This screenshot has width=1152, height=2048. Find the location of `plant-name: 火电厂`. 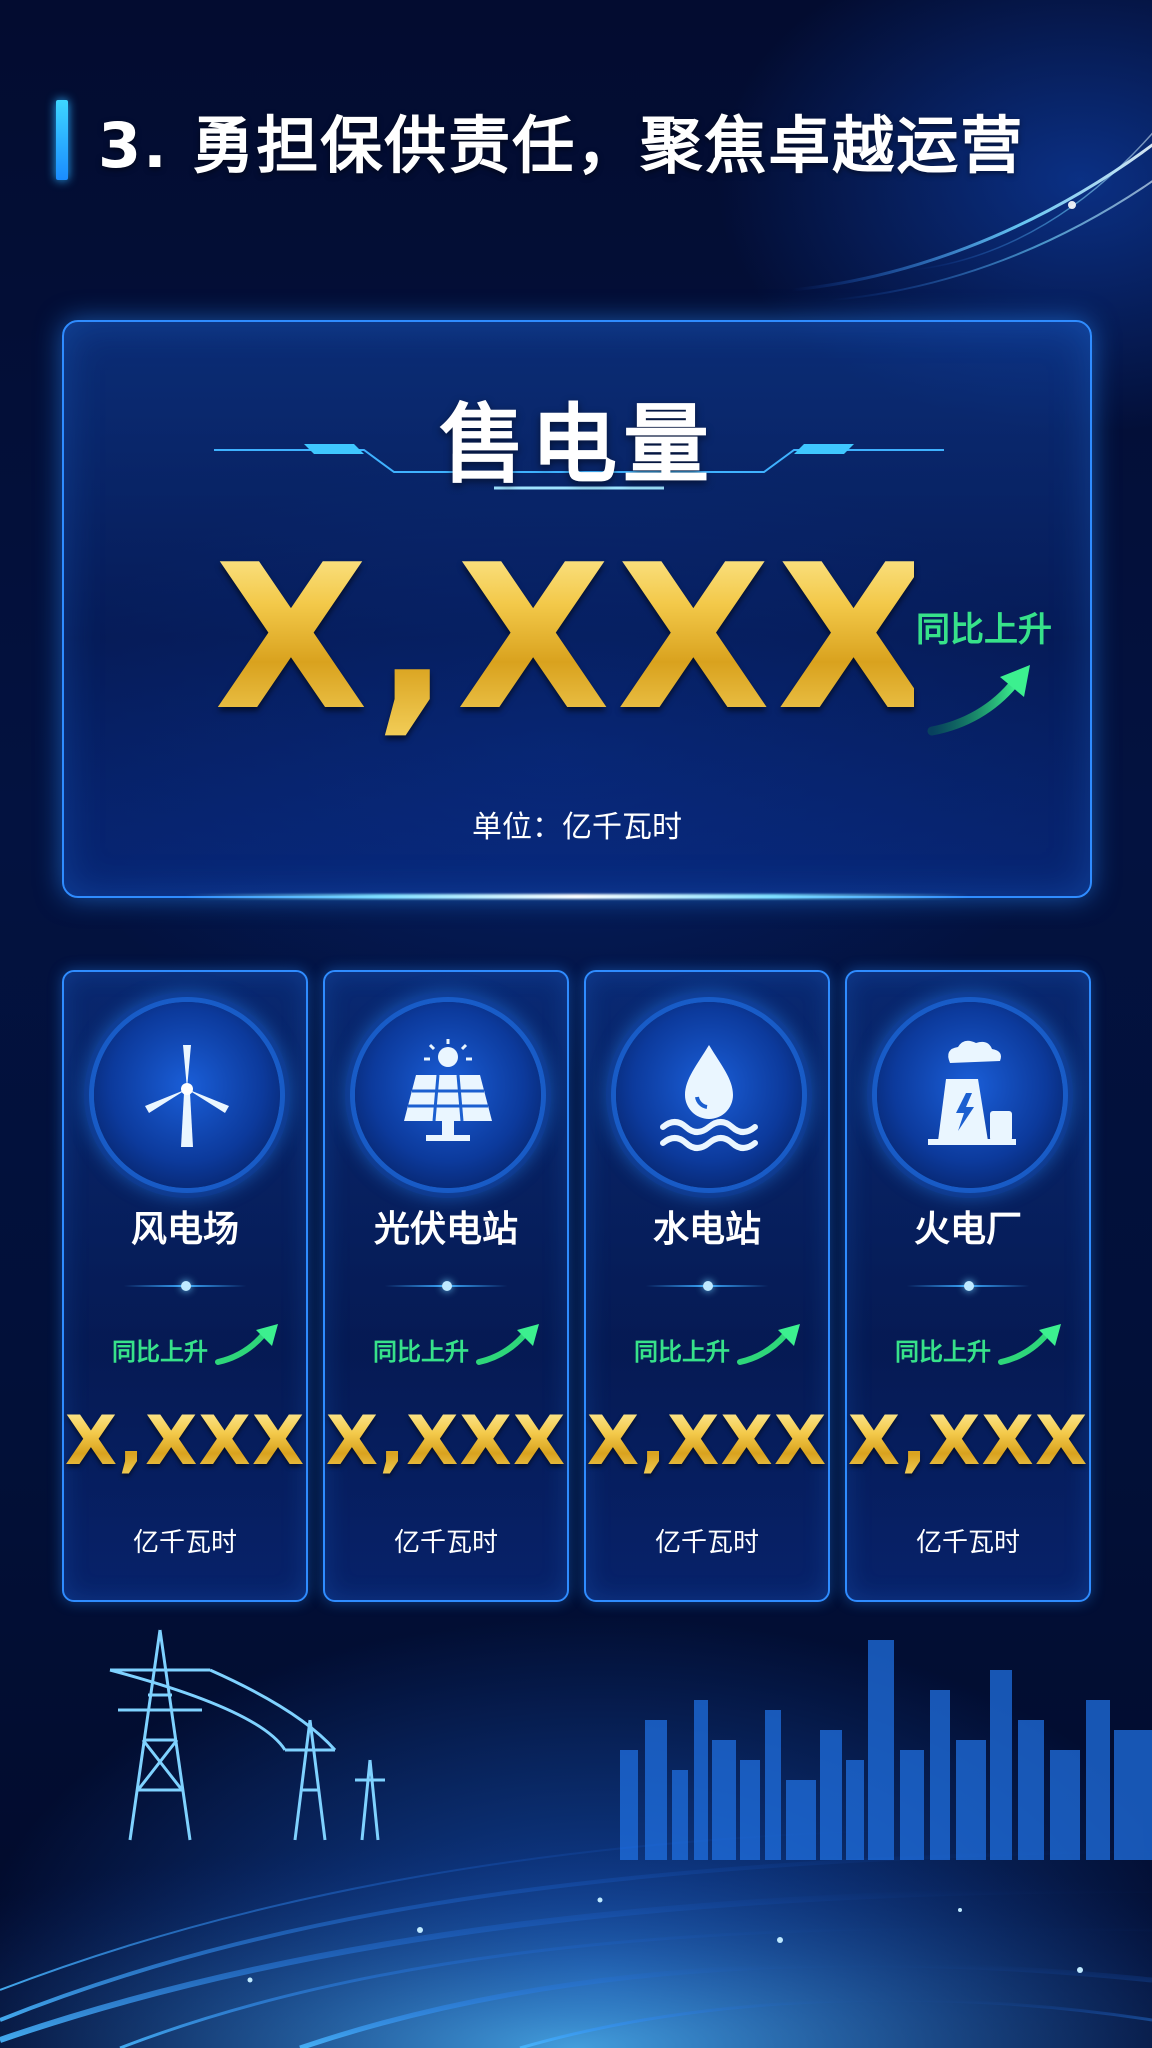

plant-name: 火电厂 is located at coordinates (967, 1229).